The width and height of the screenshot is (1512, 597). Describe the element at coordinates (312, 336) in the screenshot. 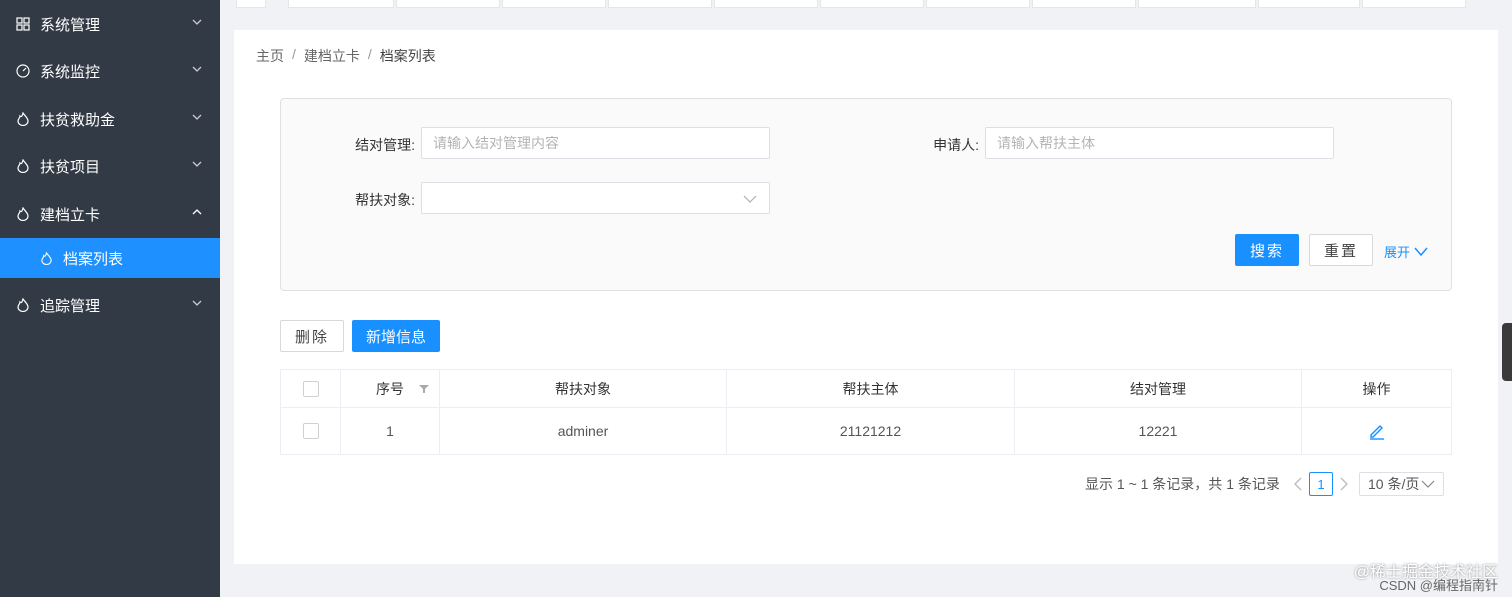

I see `delete-button: 删除` at that location.